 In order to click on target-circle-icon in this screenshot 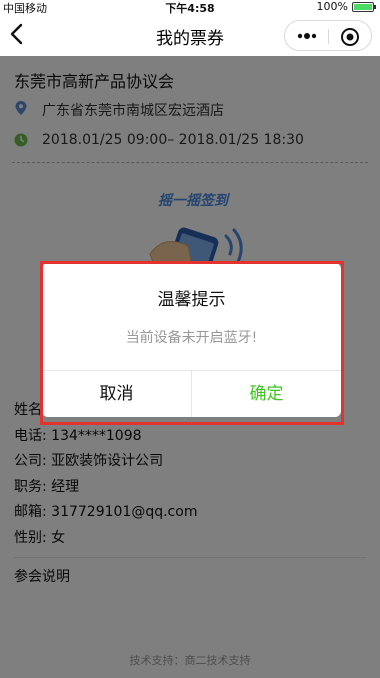, I will do `click(350, 37)`.